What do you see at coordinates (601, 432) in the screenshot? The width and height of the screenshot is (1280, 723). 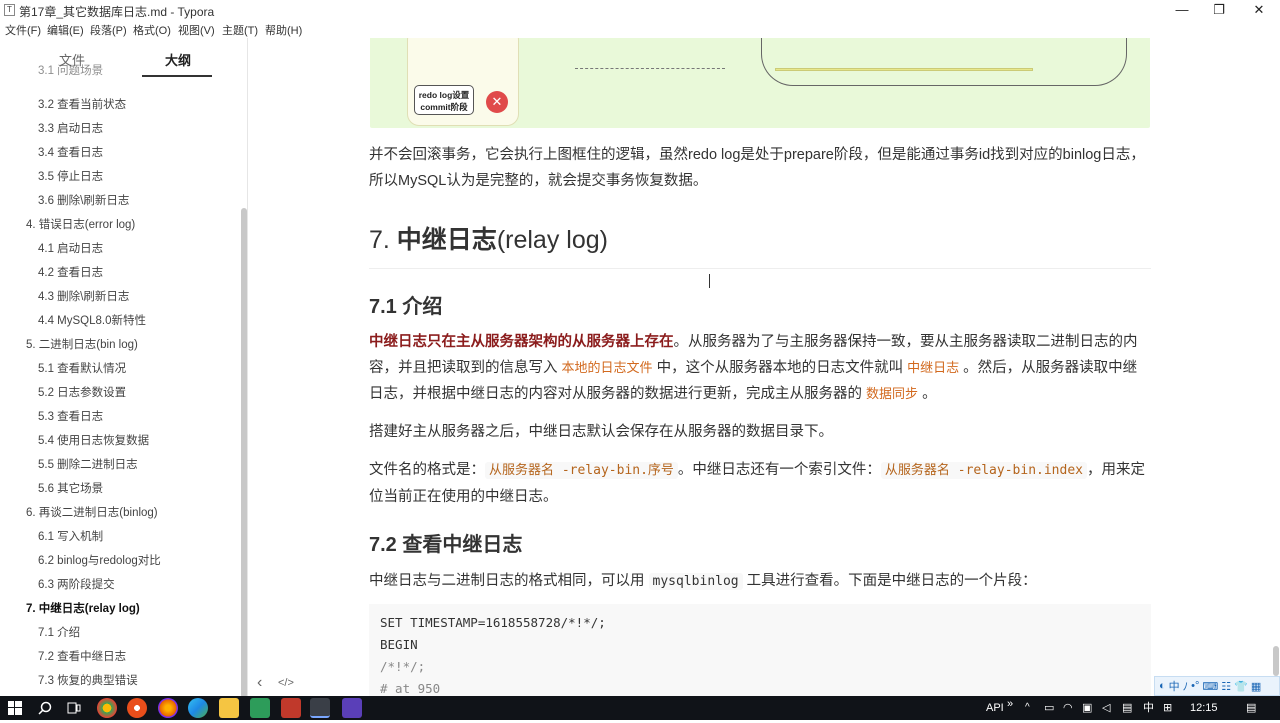 I see `data-dir-paragraph: 搭建好主从服务器之后，中继日志默认会保存在从服务器的数据目录下。` at bounding box center [601, 432].